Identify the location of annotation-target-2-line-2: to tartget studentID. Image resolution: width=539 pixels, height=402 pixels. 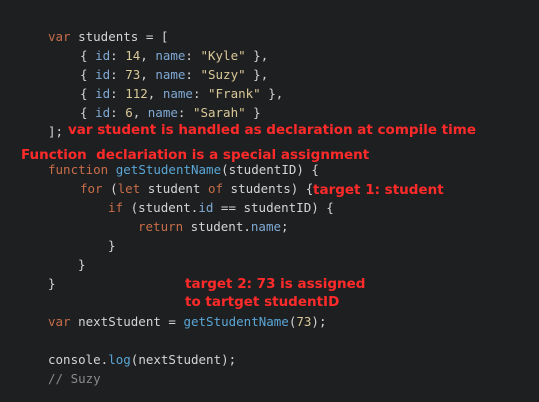
(262, 302).